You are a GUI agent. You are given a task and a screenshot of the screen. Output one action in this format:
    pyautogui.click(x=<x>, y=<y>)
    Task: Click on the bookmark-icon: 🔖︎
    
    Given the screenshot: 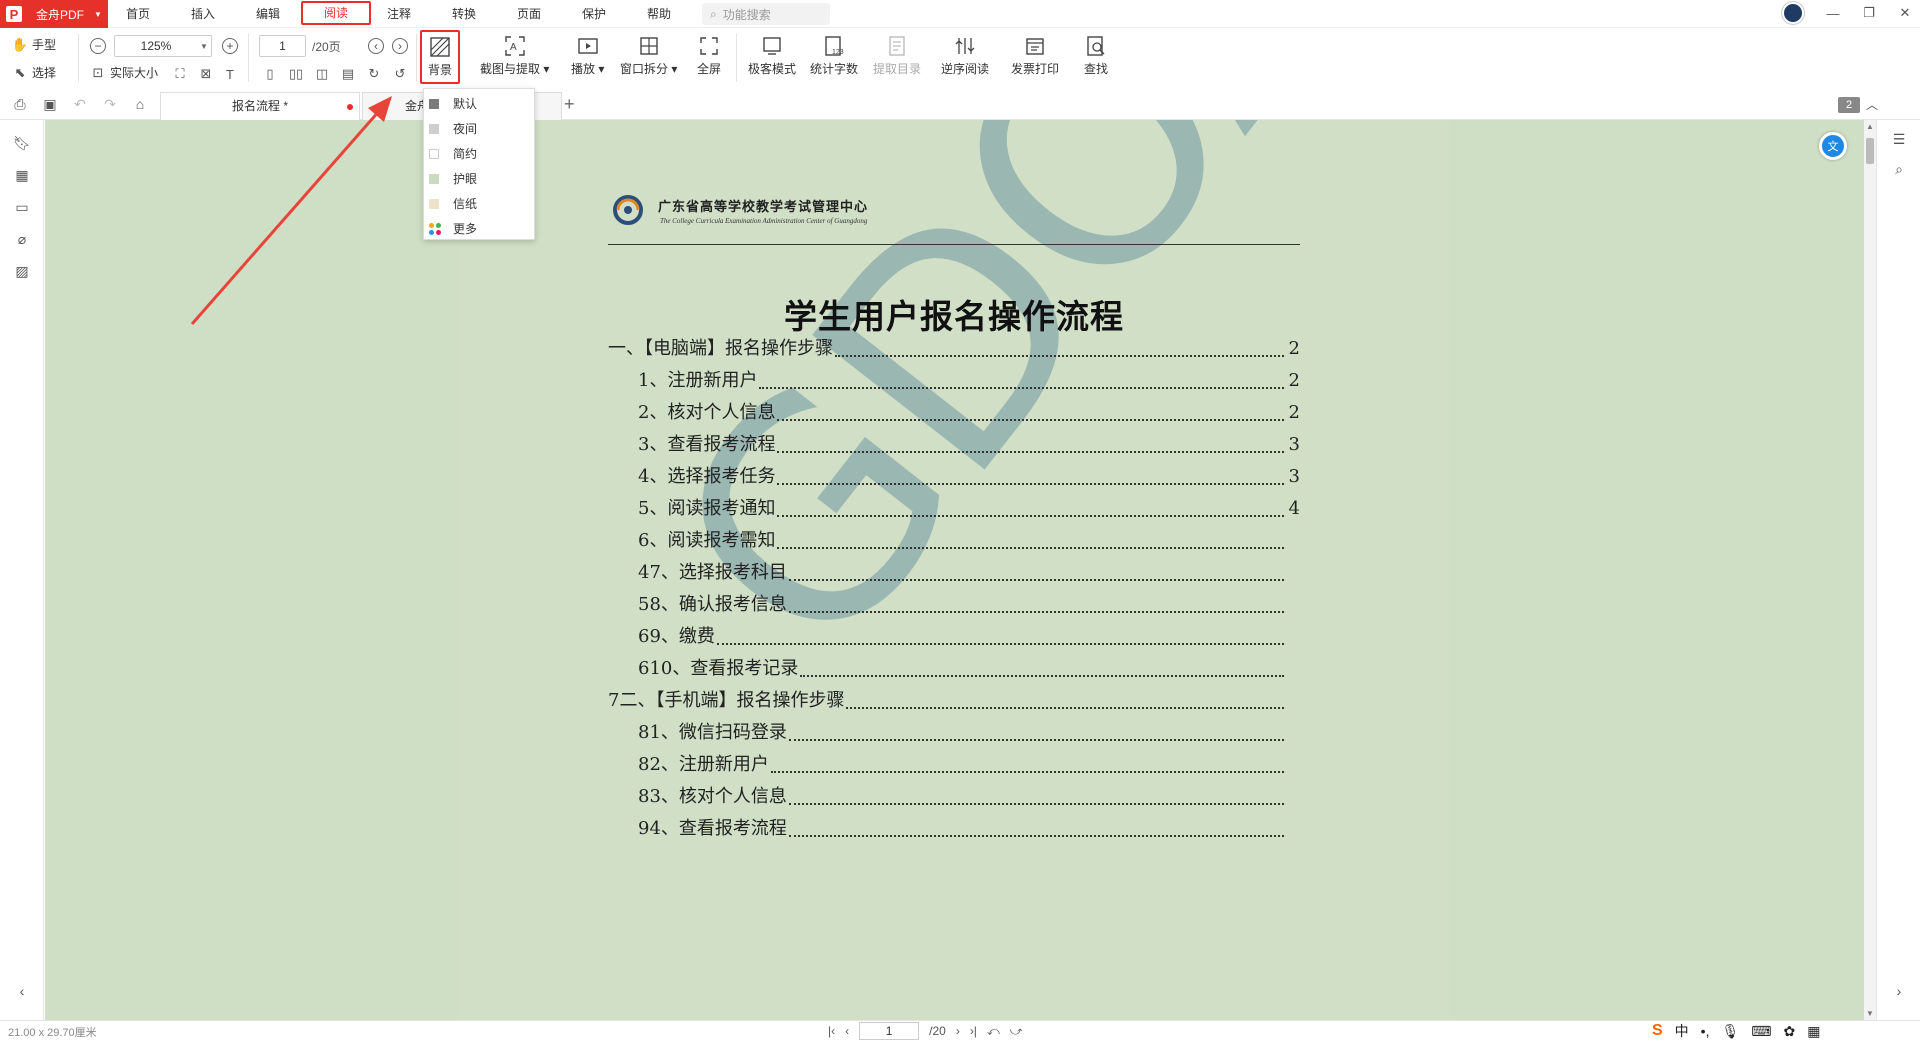 What is the action you would take?
    pyautogui.click(x=22, y=143)
    